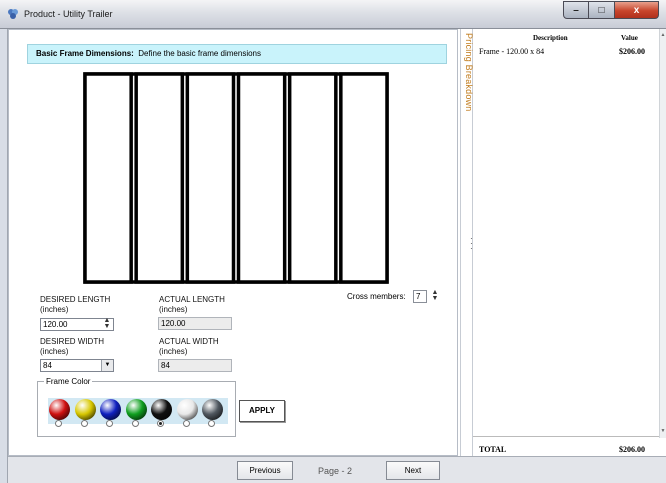 The image size is (666, 483). What do you see at coordinates (192, 299) in the screenshot?
I see `actual-length-label: ACTUAL LENGTH` at bounding box center [192, 299].